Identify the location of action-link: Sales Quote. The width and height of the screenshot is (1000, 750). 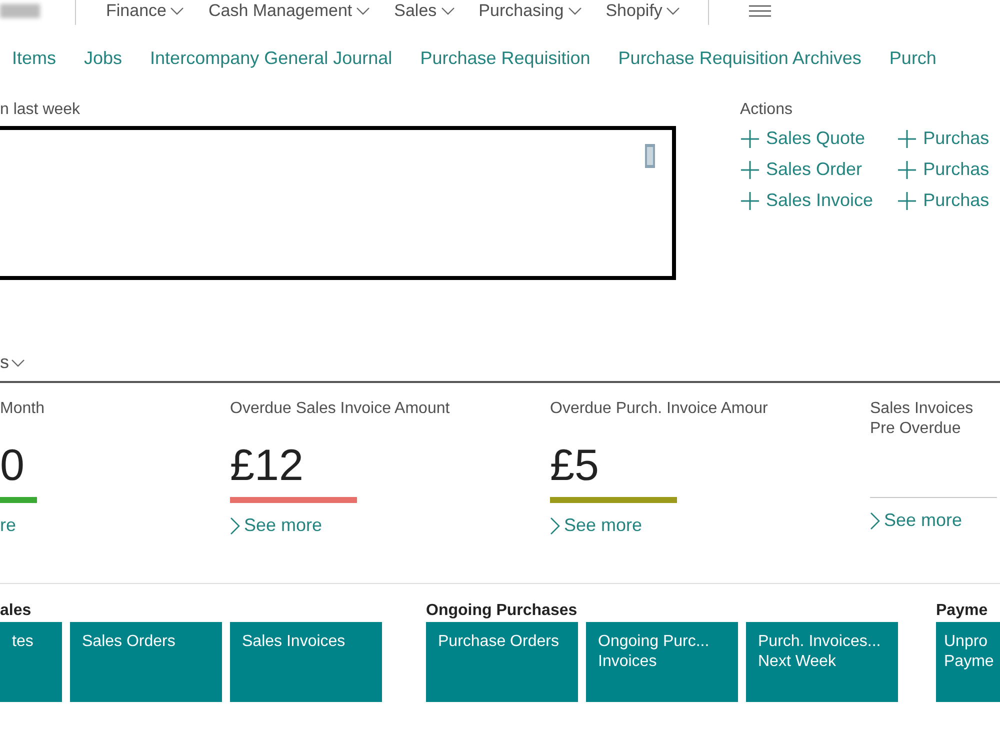
(807, 138).